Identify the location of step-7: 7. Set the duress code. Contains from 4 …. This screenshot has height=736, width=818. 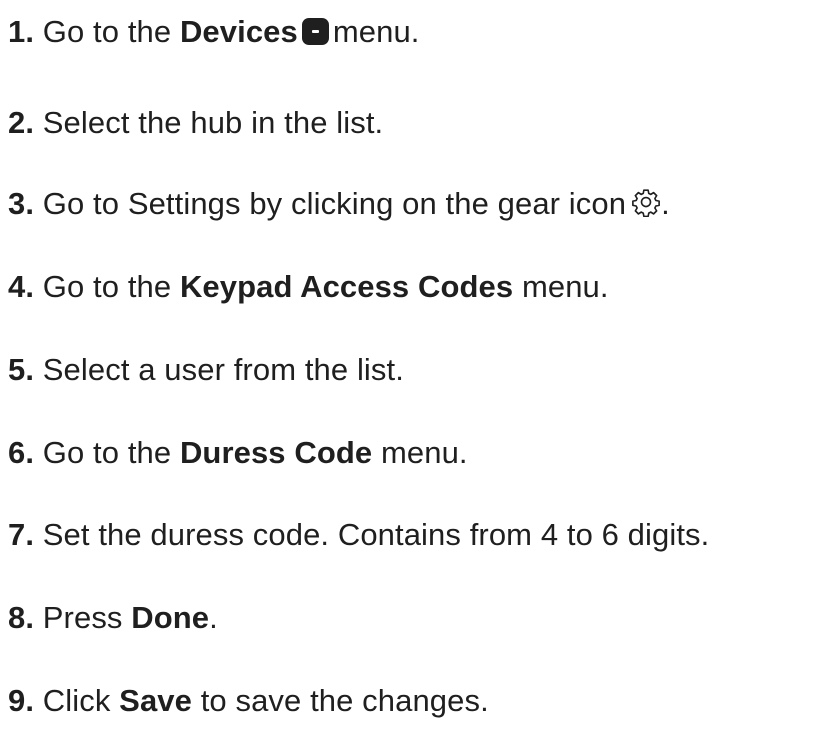
(358, 535).